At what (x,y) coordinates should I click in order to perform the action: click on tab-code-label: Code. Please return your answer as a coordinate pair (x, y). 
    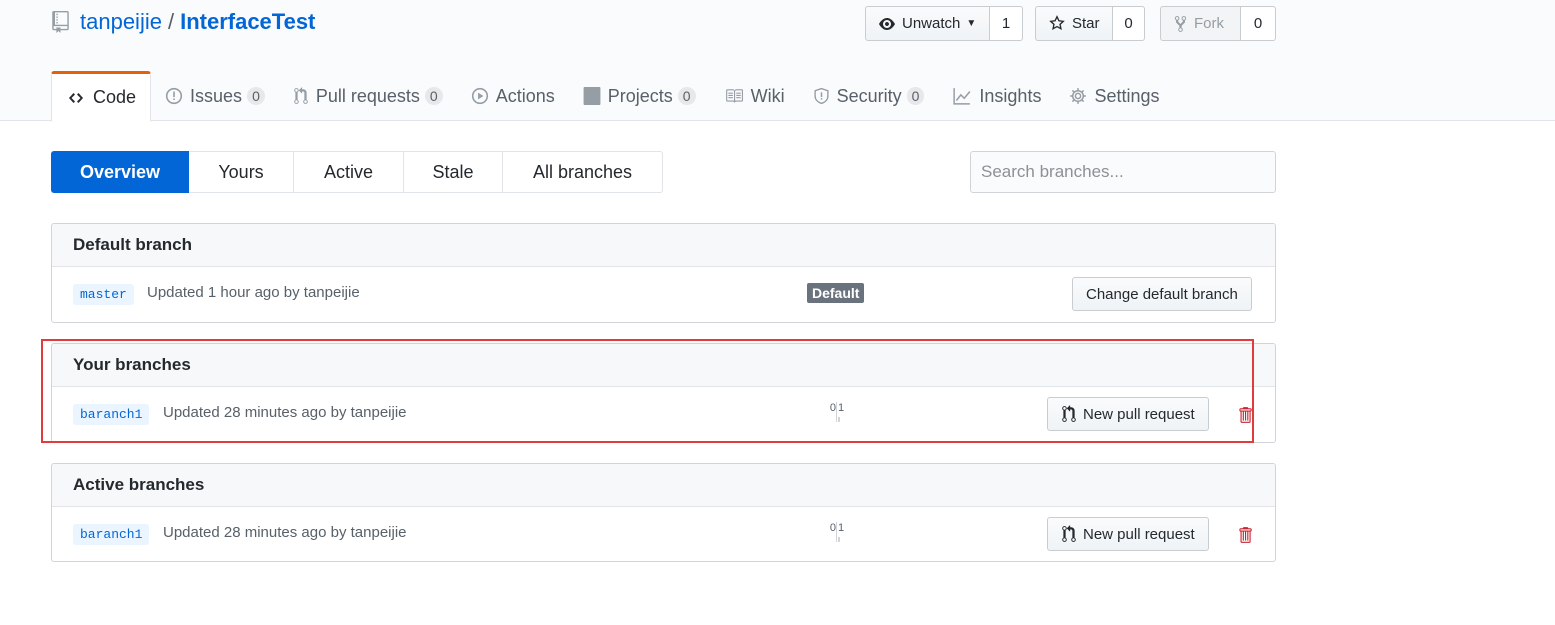
    Looking at the image, I should click on (115, 97).